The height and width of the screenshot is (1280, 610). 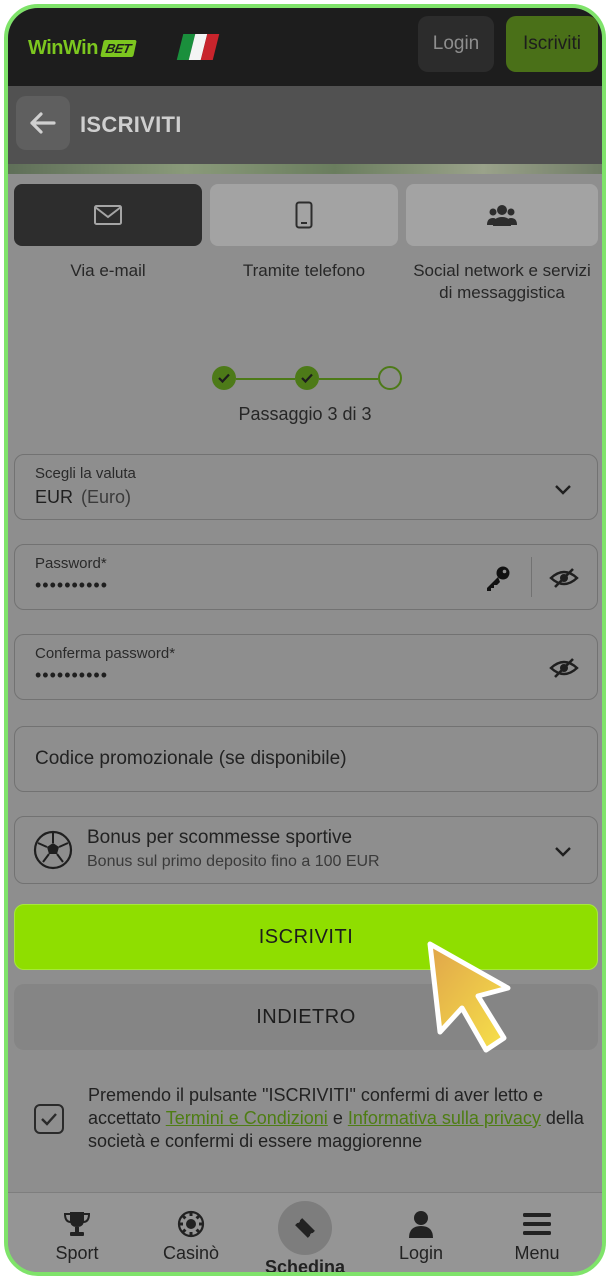 What do you see at coordinates (537, 1224) in the screenshot?
I see `hamburger-menu-icon` at bounding box center [537, 1224].